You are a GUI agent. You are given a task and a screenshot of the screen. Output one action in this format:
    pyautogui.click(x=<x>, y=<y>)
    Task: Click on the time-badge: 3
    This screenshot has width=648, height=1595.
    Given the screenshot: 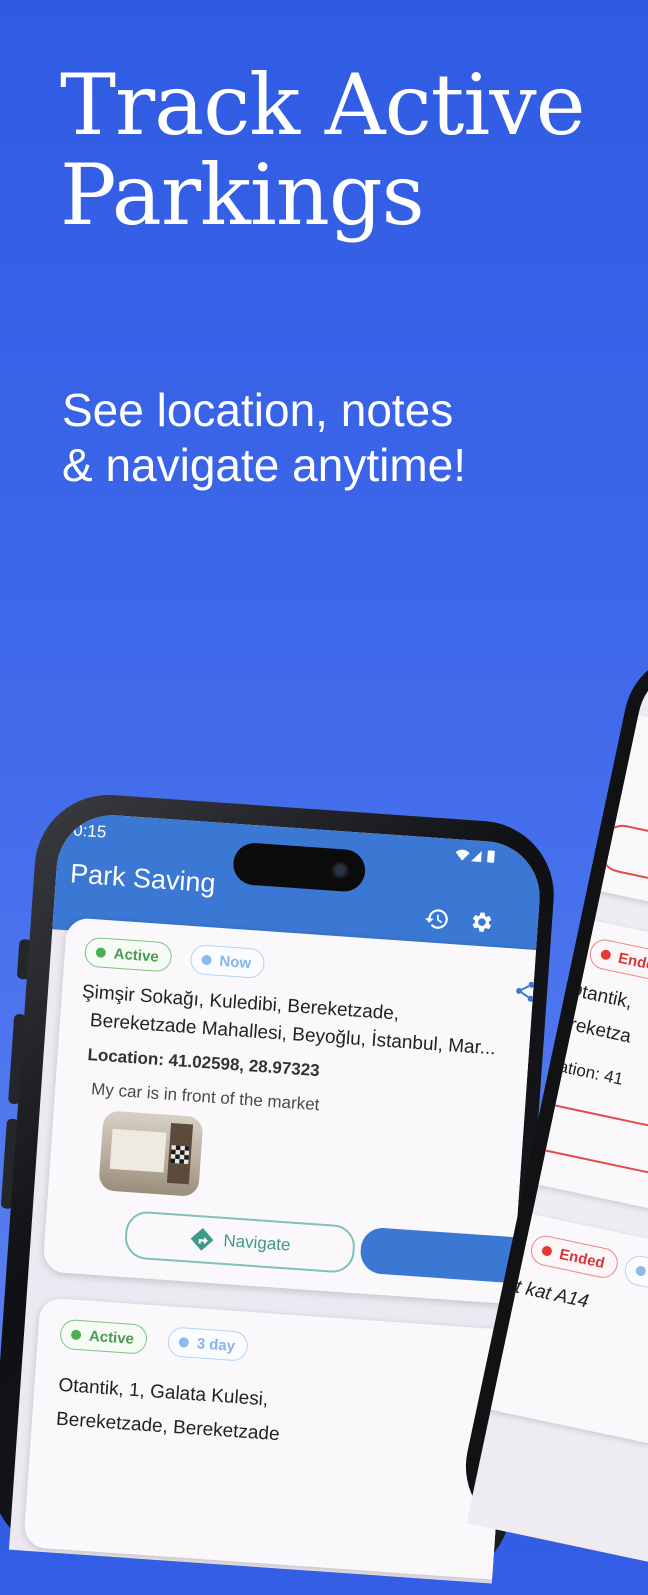 What is the action you would take?
    pyautogui.click(x=635, y=1272)
    